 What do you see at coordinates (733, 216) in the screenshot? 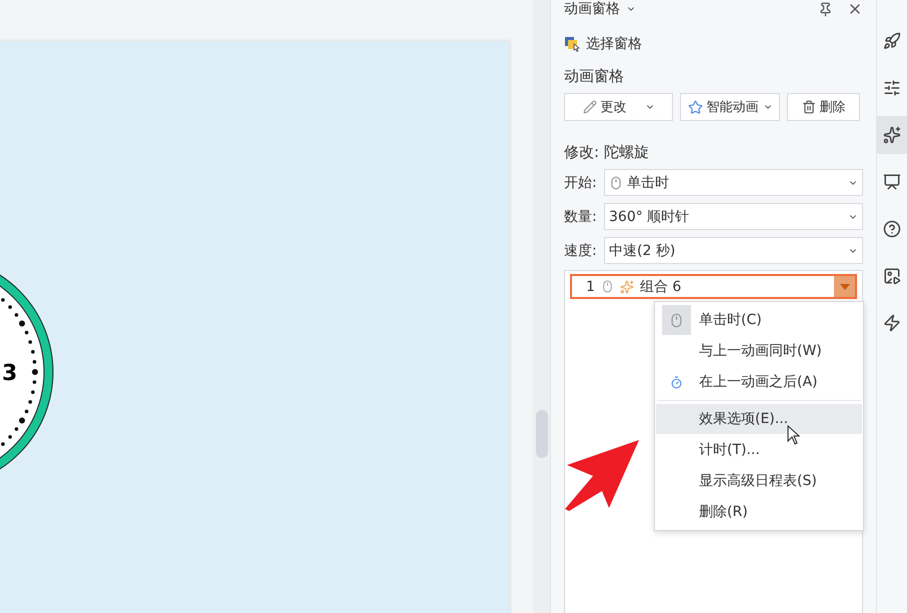
I see `dropdown-field: 360° 顺时针` at bounding box center [733, 216].